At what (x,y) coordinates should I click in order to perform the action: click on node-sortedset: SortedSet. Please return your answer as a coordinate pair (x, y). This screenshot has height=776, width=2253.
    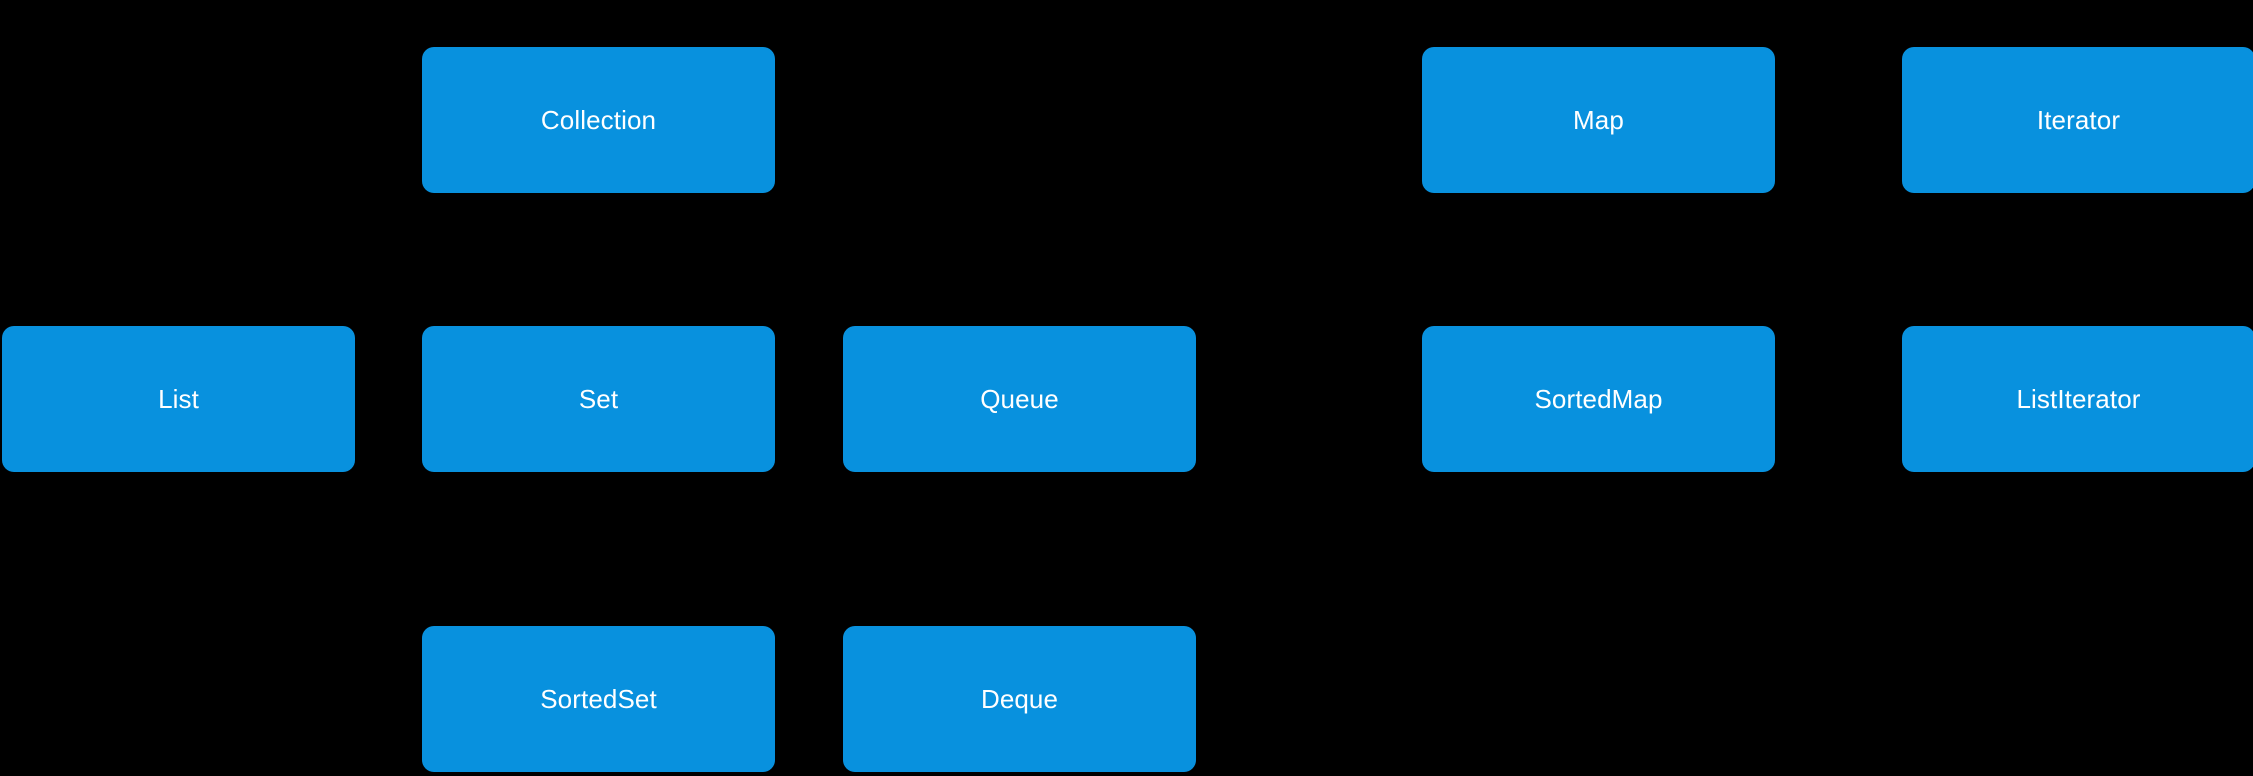
    Looking at the image, I should click on (598, 699).